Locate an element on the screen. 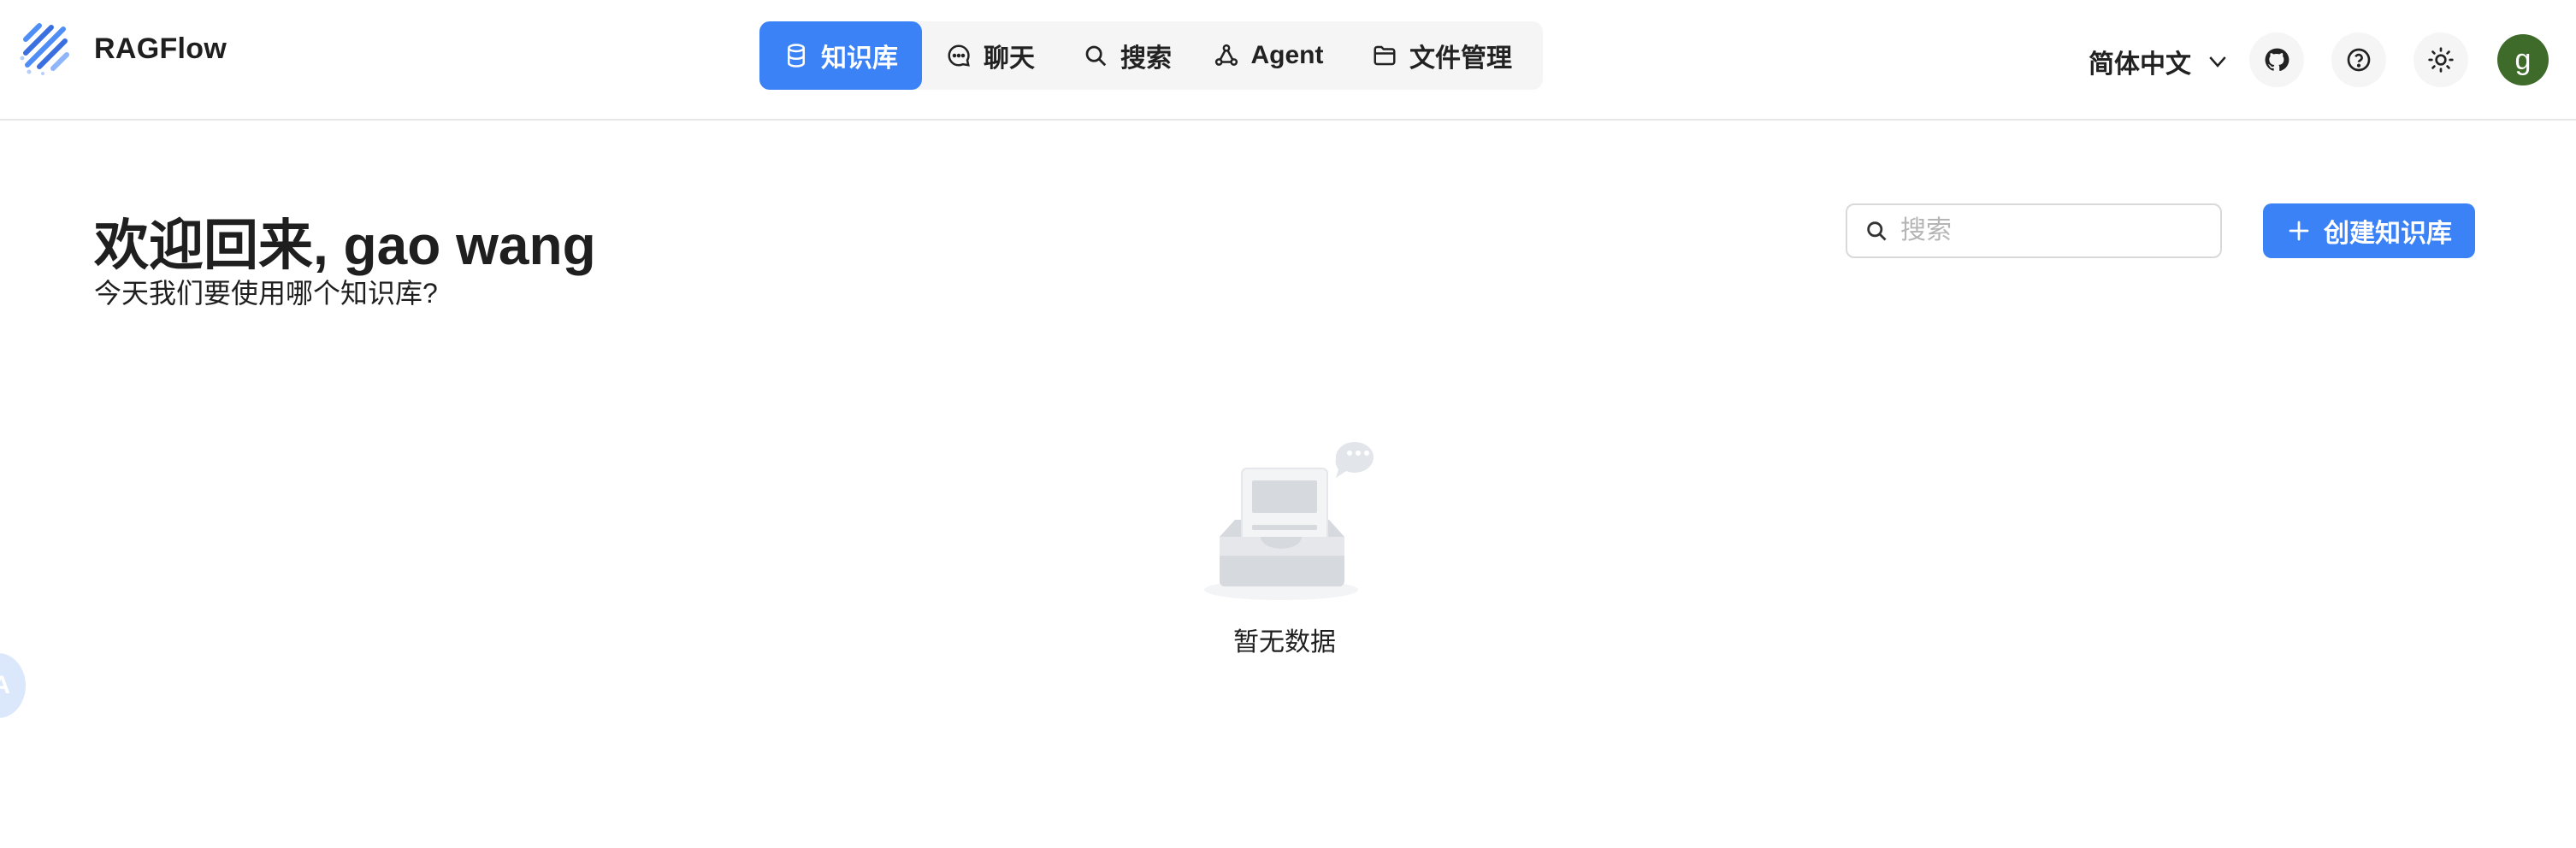  nav-label: 聊天 is located at coordinates (1009, 58).